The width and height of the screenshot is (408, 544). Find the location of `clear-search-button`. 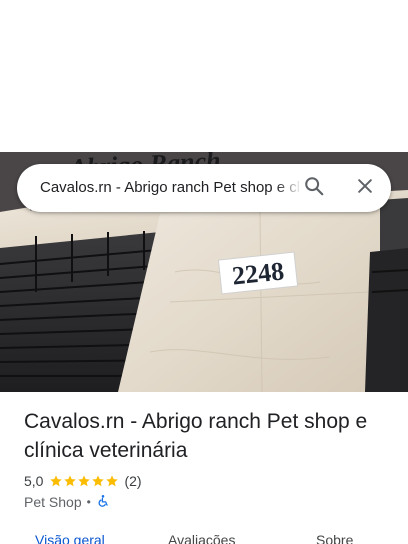

clear-search-button is located at coordinates (365, 188).